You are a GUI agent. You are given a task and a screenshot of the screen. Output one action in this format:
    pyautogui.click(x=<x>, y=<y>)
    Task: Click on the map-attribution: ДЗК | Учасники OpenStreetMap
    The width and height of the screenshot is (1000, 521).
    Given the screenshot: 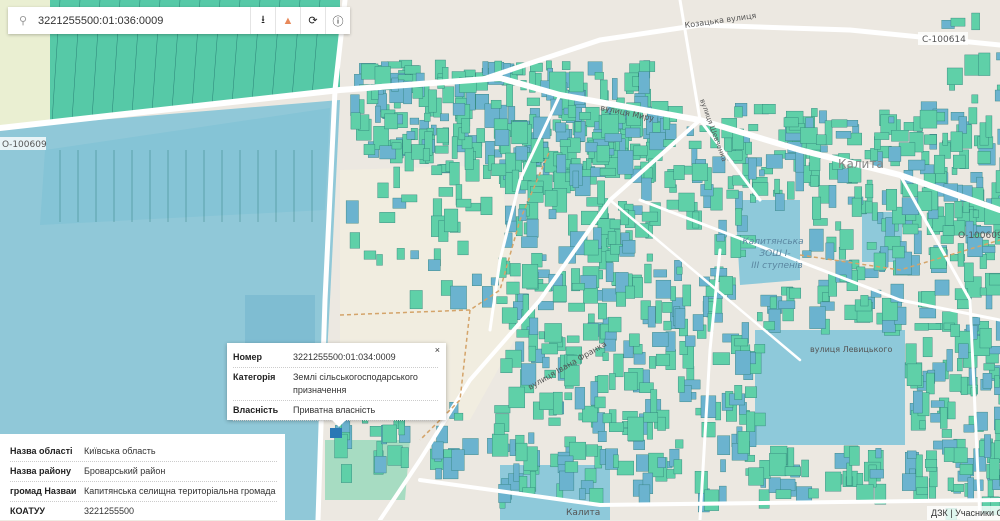 What is the action you would take?
    pyautogui.click(x=963, y=513)
    